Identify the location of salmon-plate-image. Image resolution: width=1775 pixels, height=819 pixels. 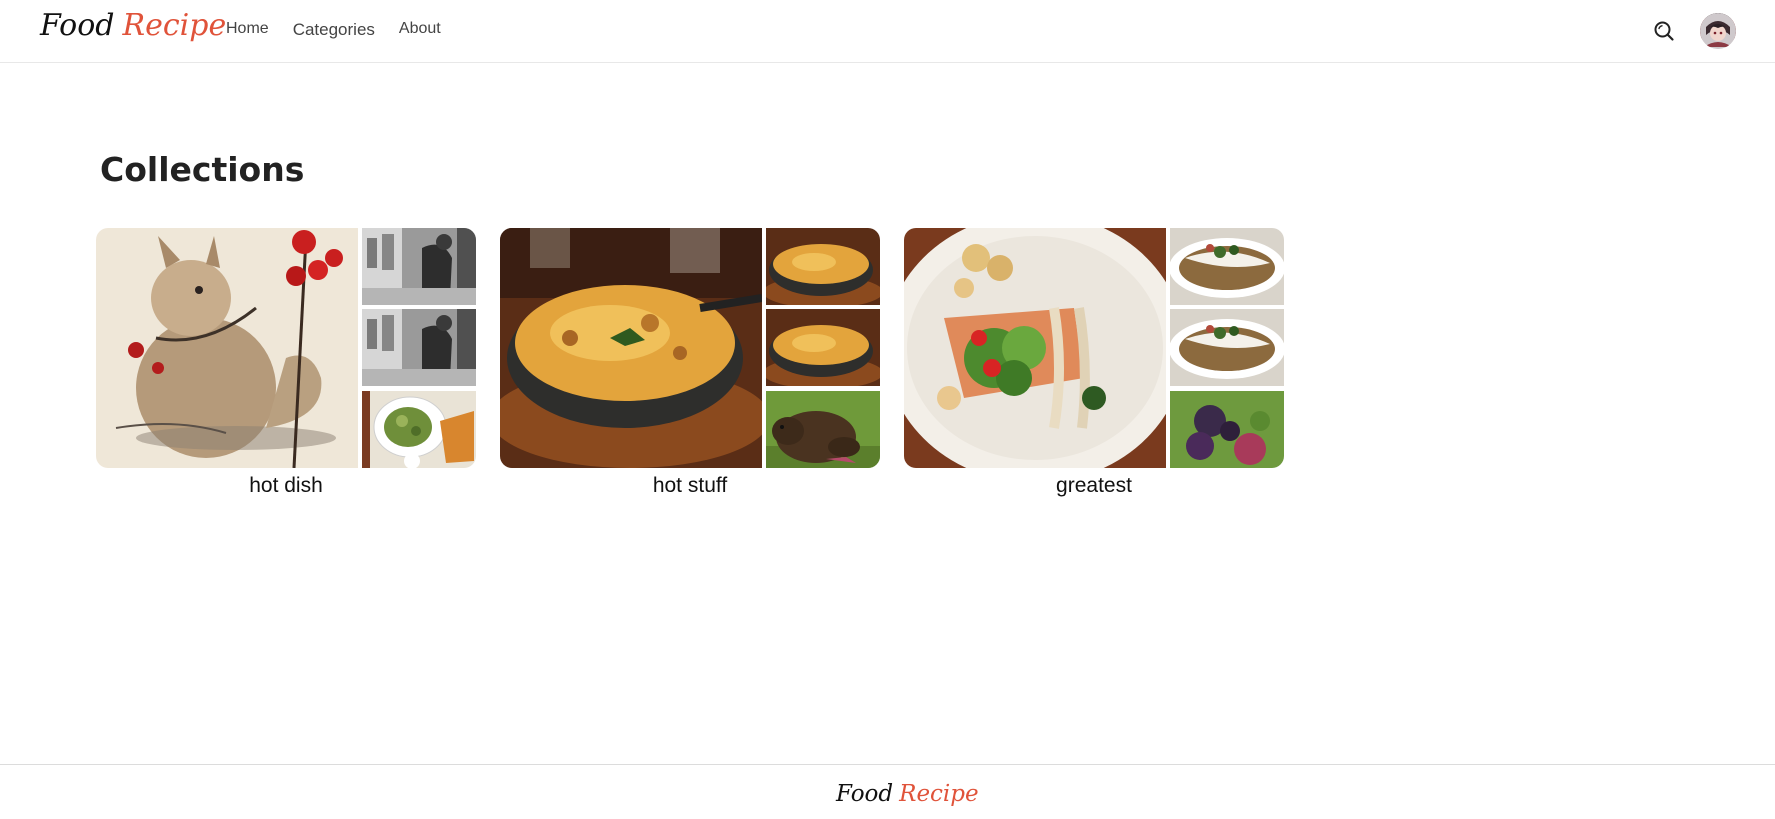
(1035, 348).